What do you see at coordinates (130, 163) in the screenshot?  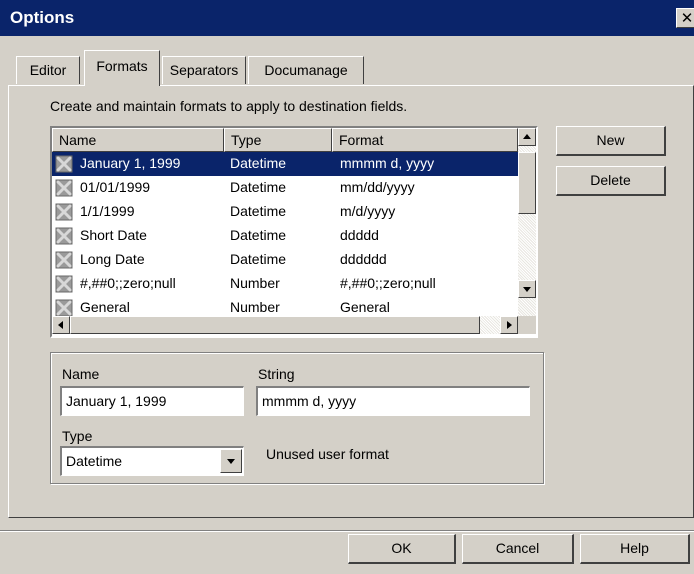 I see `row-name: January 1, 1999` at bounding box center [130, 163].